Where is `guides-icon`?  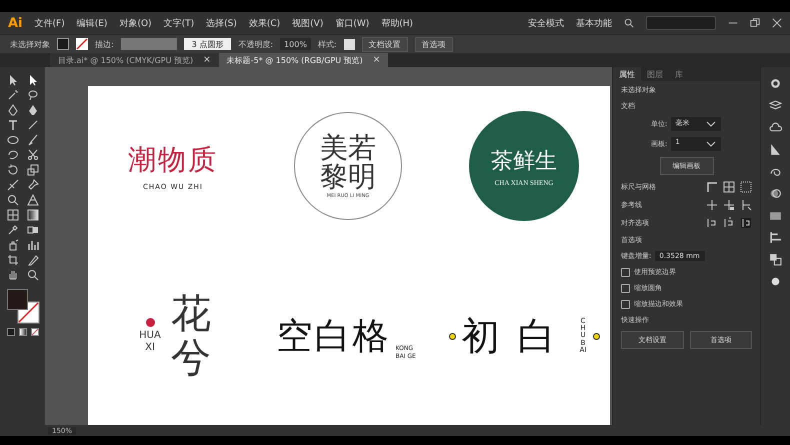
guides-icon is located at coordinates (712, 205).